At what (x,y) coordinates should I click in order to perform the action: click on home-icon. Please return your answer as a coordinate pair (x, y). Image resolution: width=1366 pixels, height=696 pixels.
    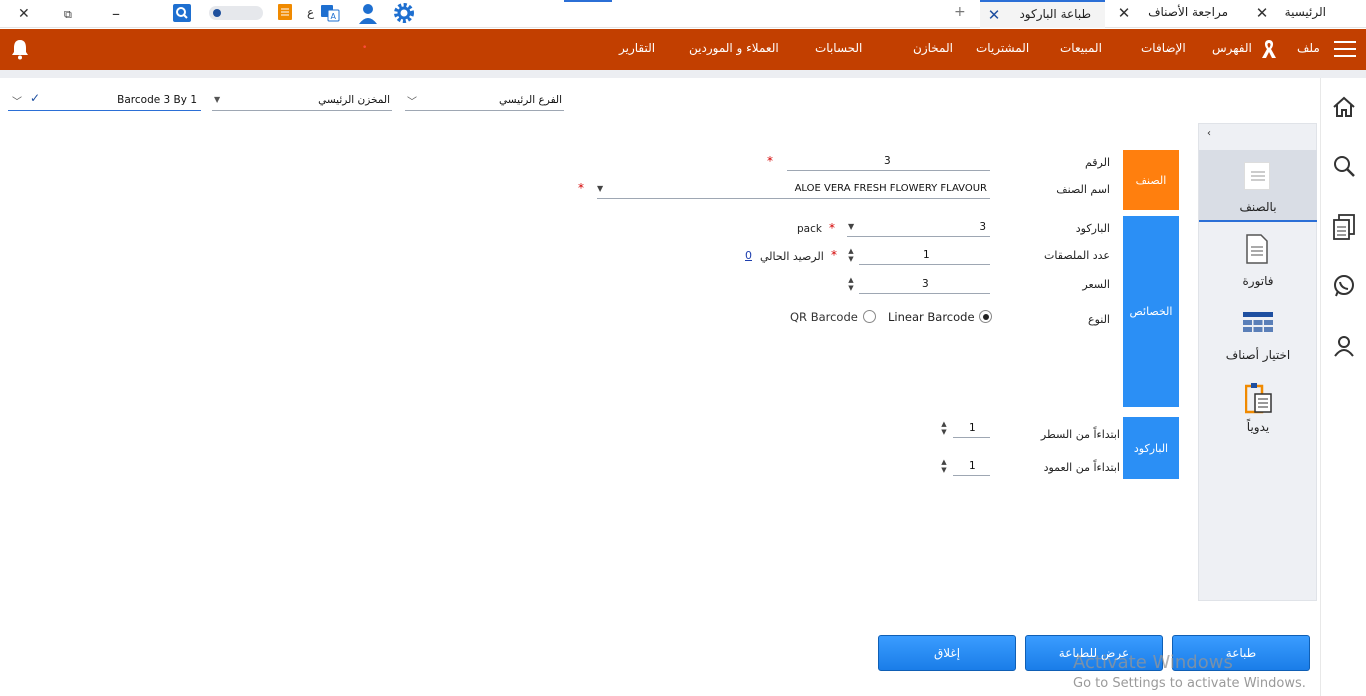
    Looking at the image, I should click on (1344, 107).